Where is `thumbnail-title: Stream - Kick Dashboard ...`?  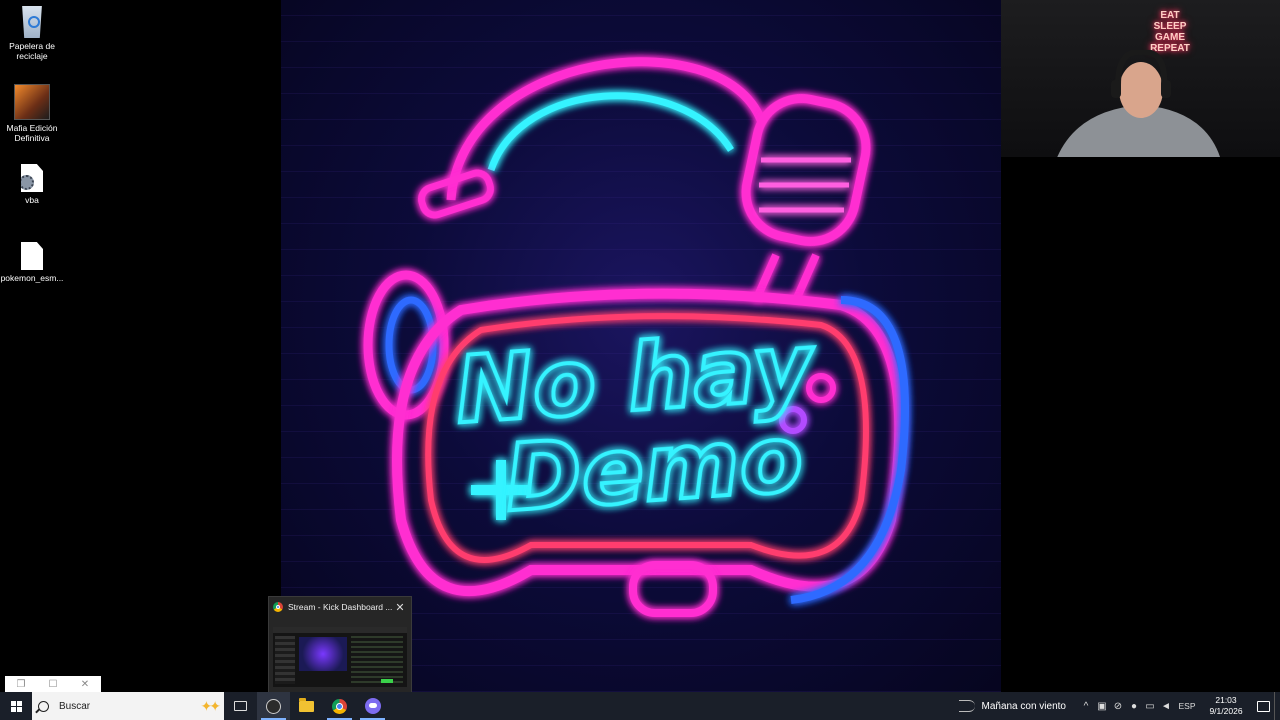 thumbnail-title: Stream - Kick Dashboard ... is located at coordinates (340, 607).